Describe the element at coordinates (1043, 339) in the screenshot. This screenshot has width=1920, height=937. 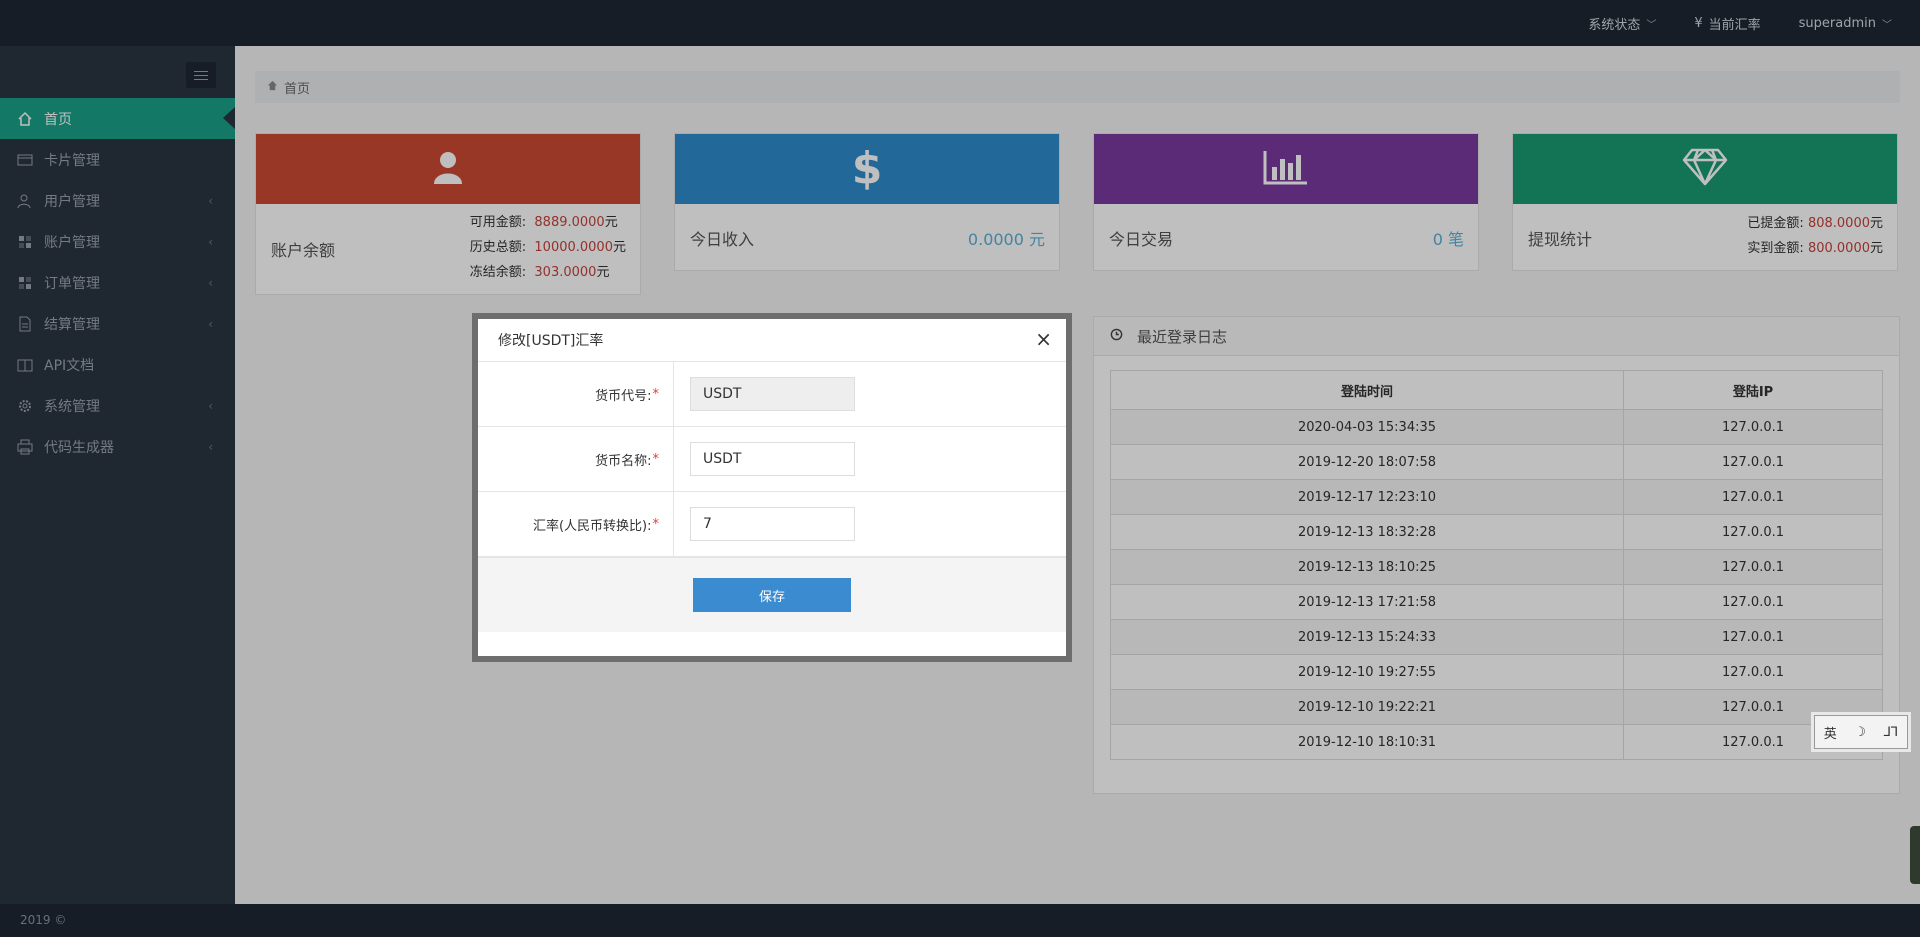
I see `close-icon: ×` at that location.